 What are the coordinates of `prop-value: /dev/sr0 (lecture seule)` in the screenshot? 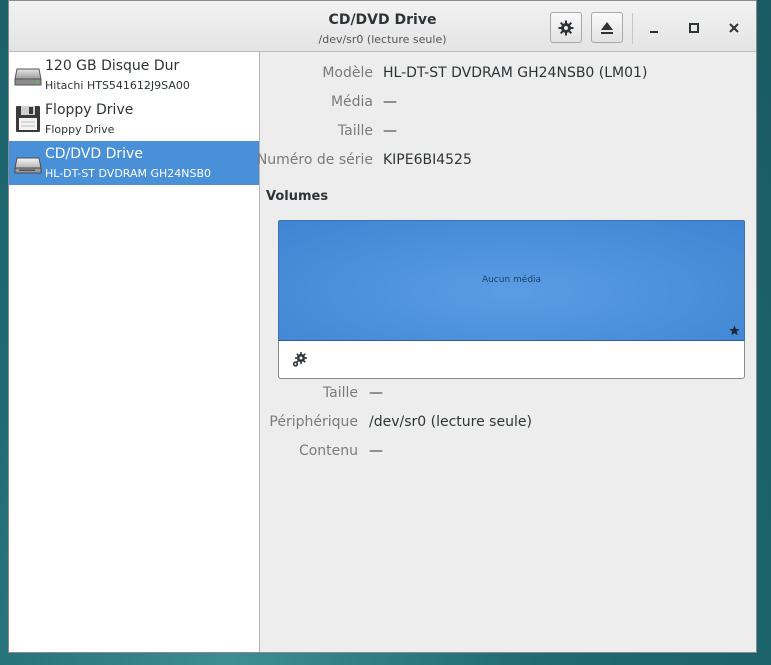 It's located at (450, 422).